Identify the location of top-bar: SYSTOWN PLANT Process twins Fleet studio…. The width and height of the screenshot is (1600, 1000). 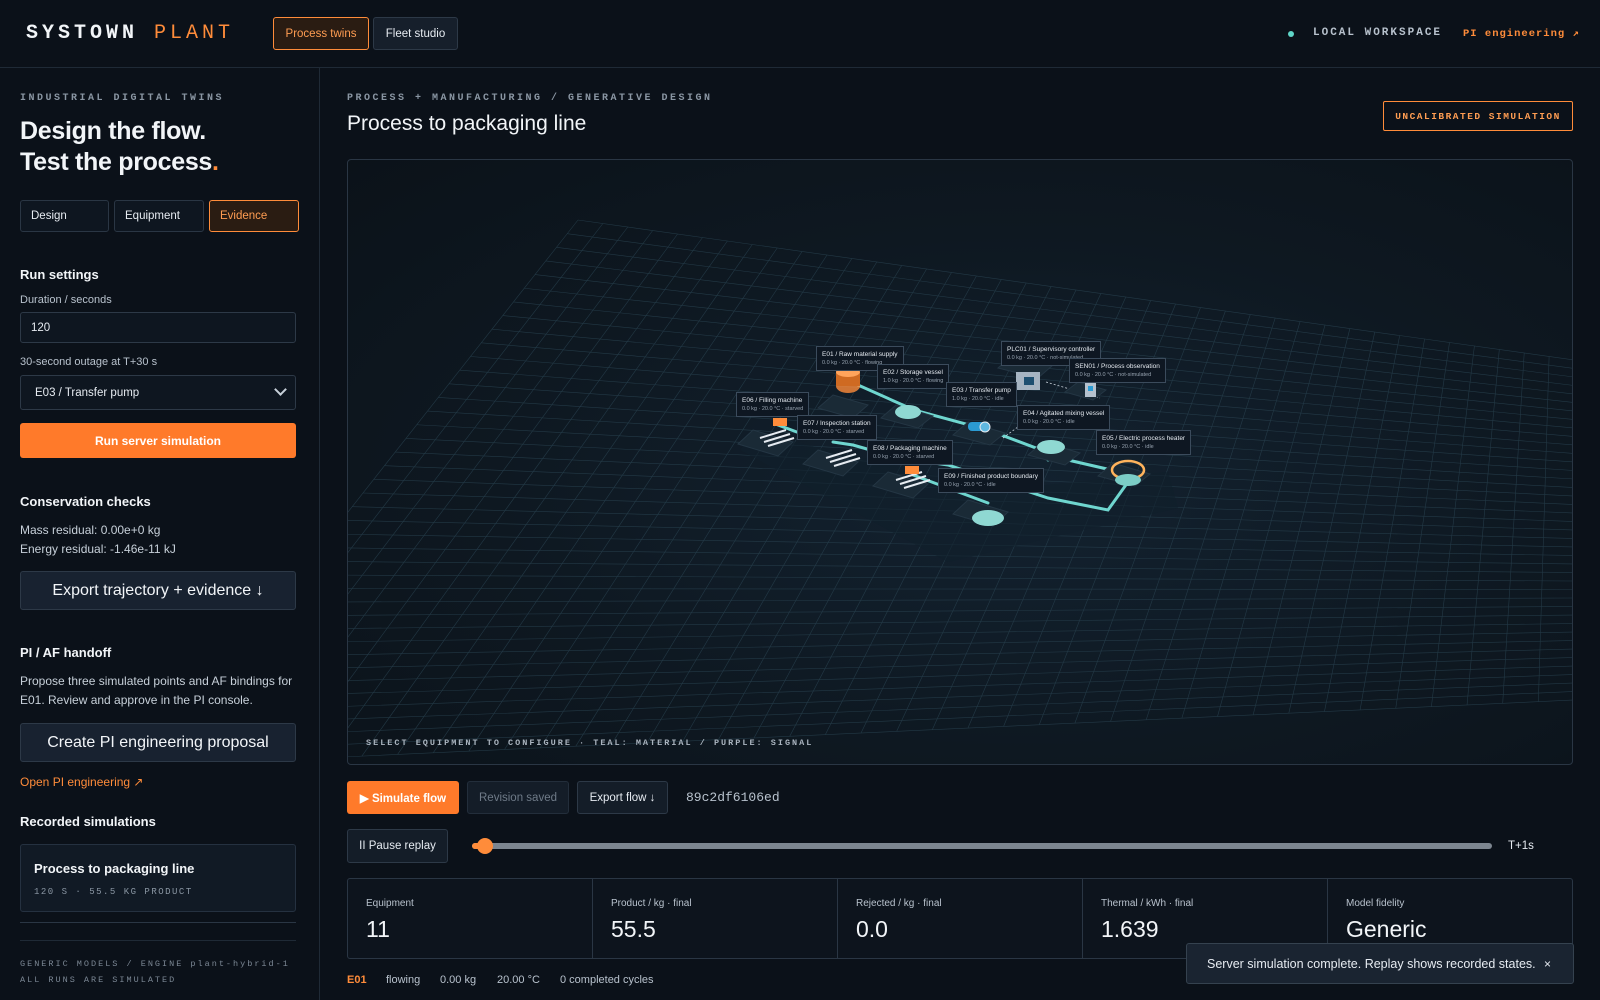
(800, 34).